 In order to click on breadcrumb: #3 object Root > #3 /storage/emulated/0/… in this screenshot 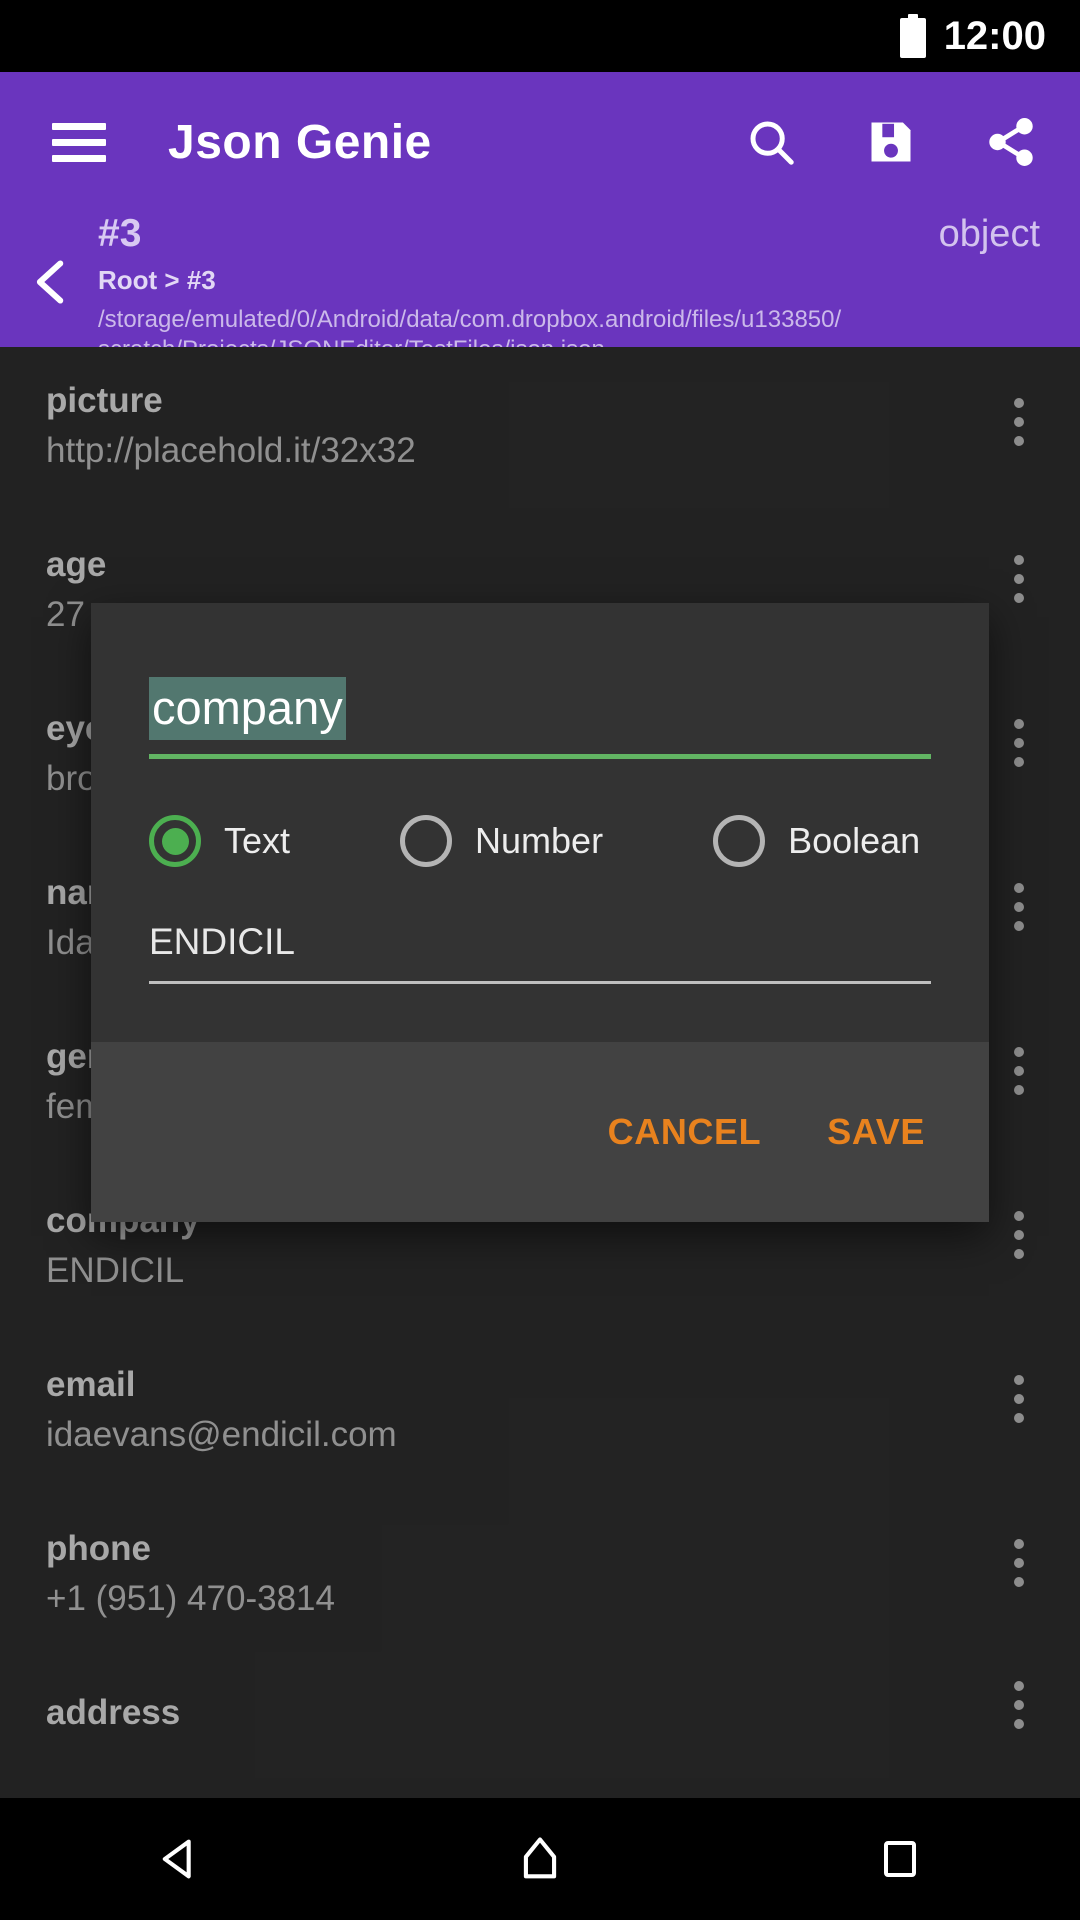, I will do `click(540, 287)`.